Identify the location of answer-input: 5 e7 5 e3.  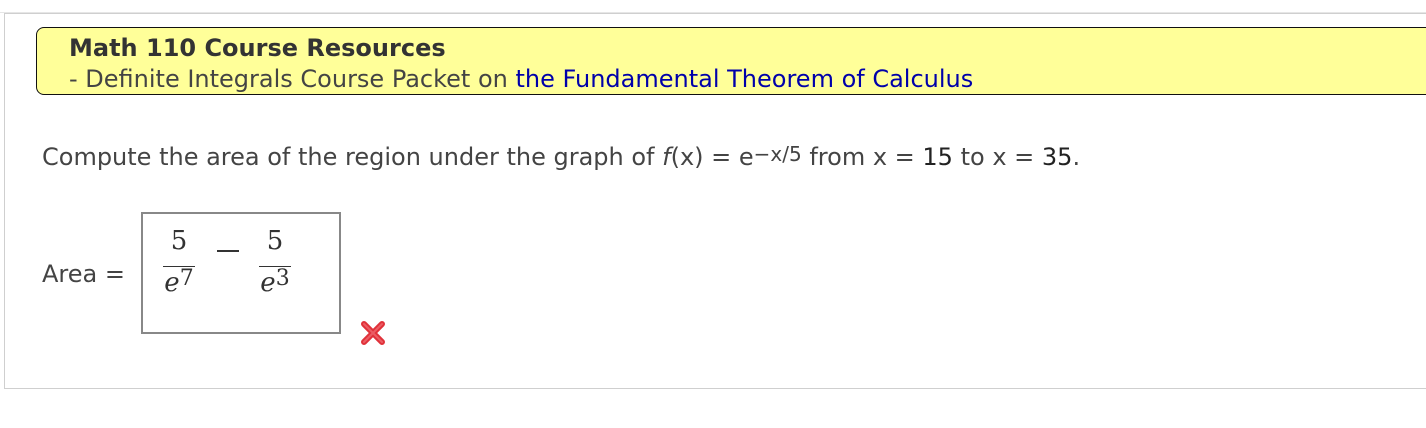
(241, 273).